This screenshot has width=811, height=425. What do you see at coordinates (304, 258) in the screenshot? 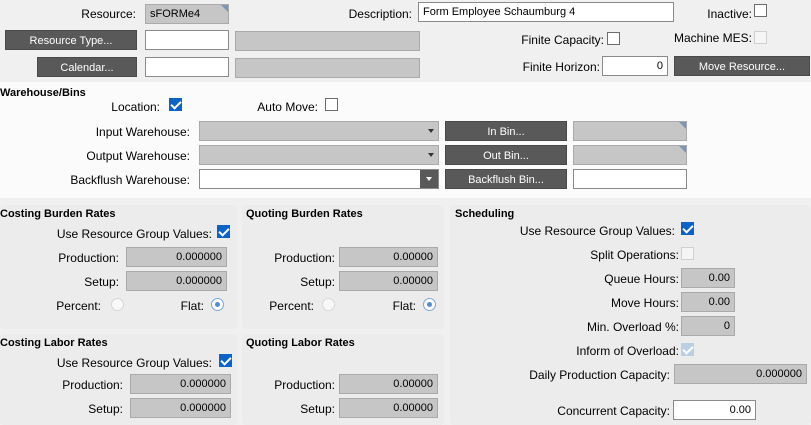
I see `quoting-burden-production-label: Production:` at bounding box center [304, 258].